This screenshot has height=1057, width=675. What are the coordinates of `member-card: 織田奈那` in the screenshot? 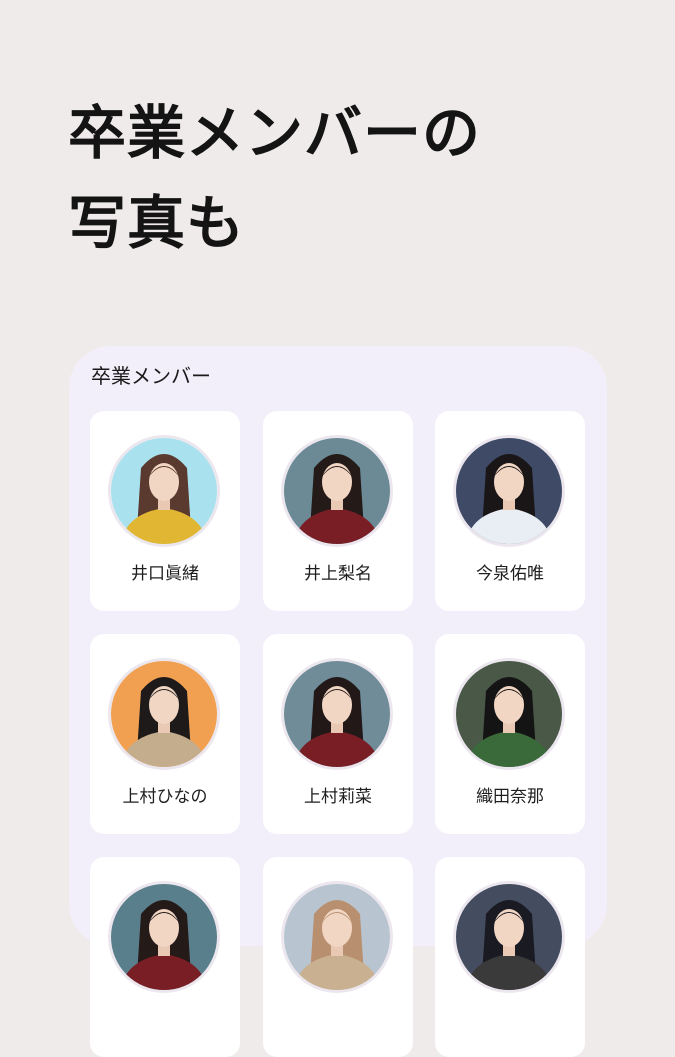 It's located at (510, 734).